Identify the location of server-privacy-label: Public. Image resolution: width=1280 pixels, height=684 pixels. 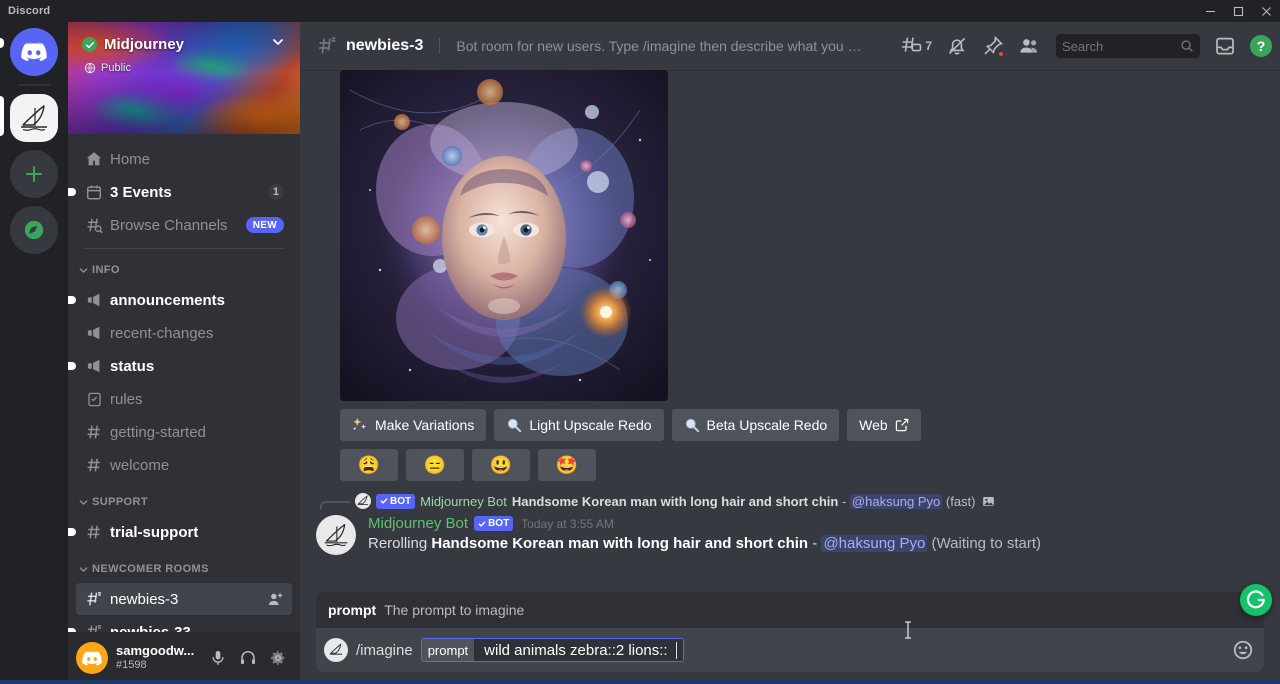
(116, 68).